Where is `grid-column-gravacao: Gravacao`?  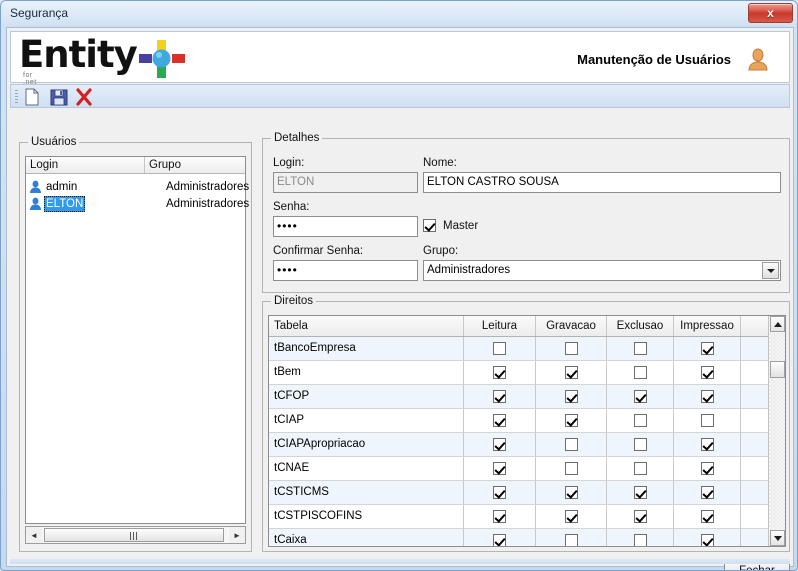 grid-column-gravacao: Gravacao is located at coordinates (571, 326).